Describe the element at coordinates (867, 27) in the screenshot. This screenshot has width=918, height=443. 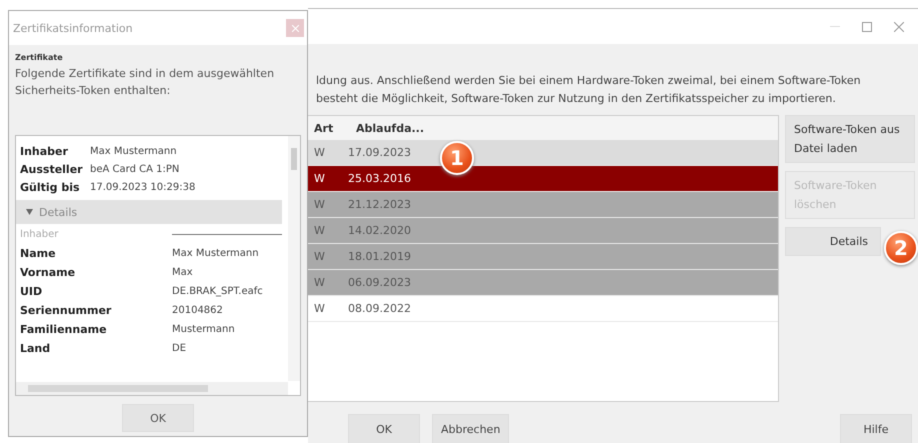
I see `maximize-icon` at that location.